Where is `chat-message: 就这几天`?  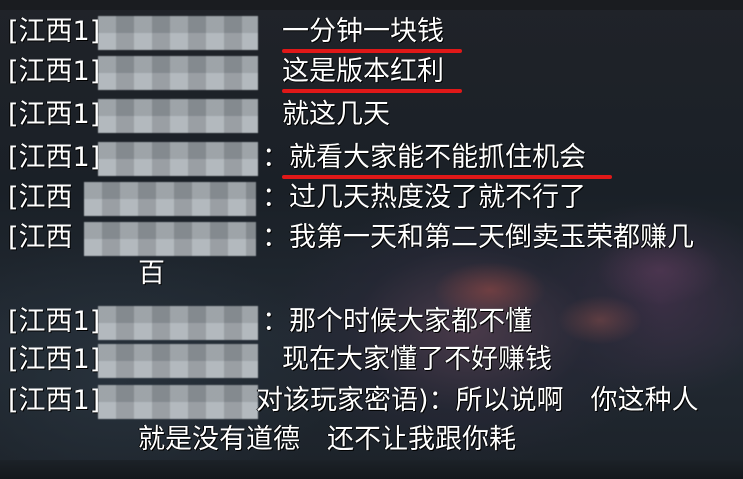
chat-message: 就这几天 is located at coordinates (336, 114).